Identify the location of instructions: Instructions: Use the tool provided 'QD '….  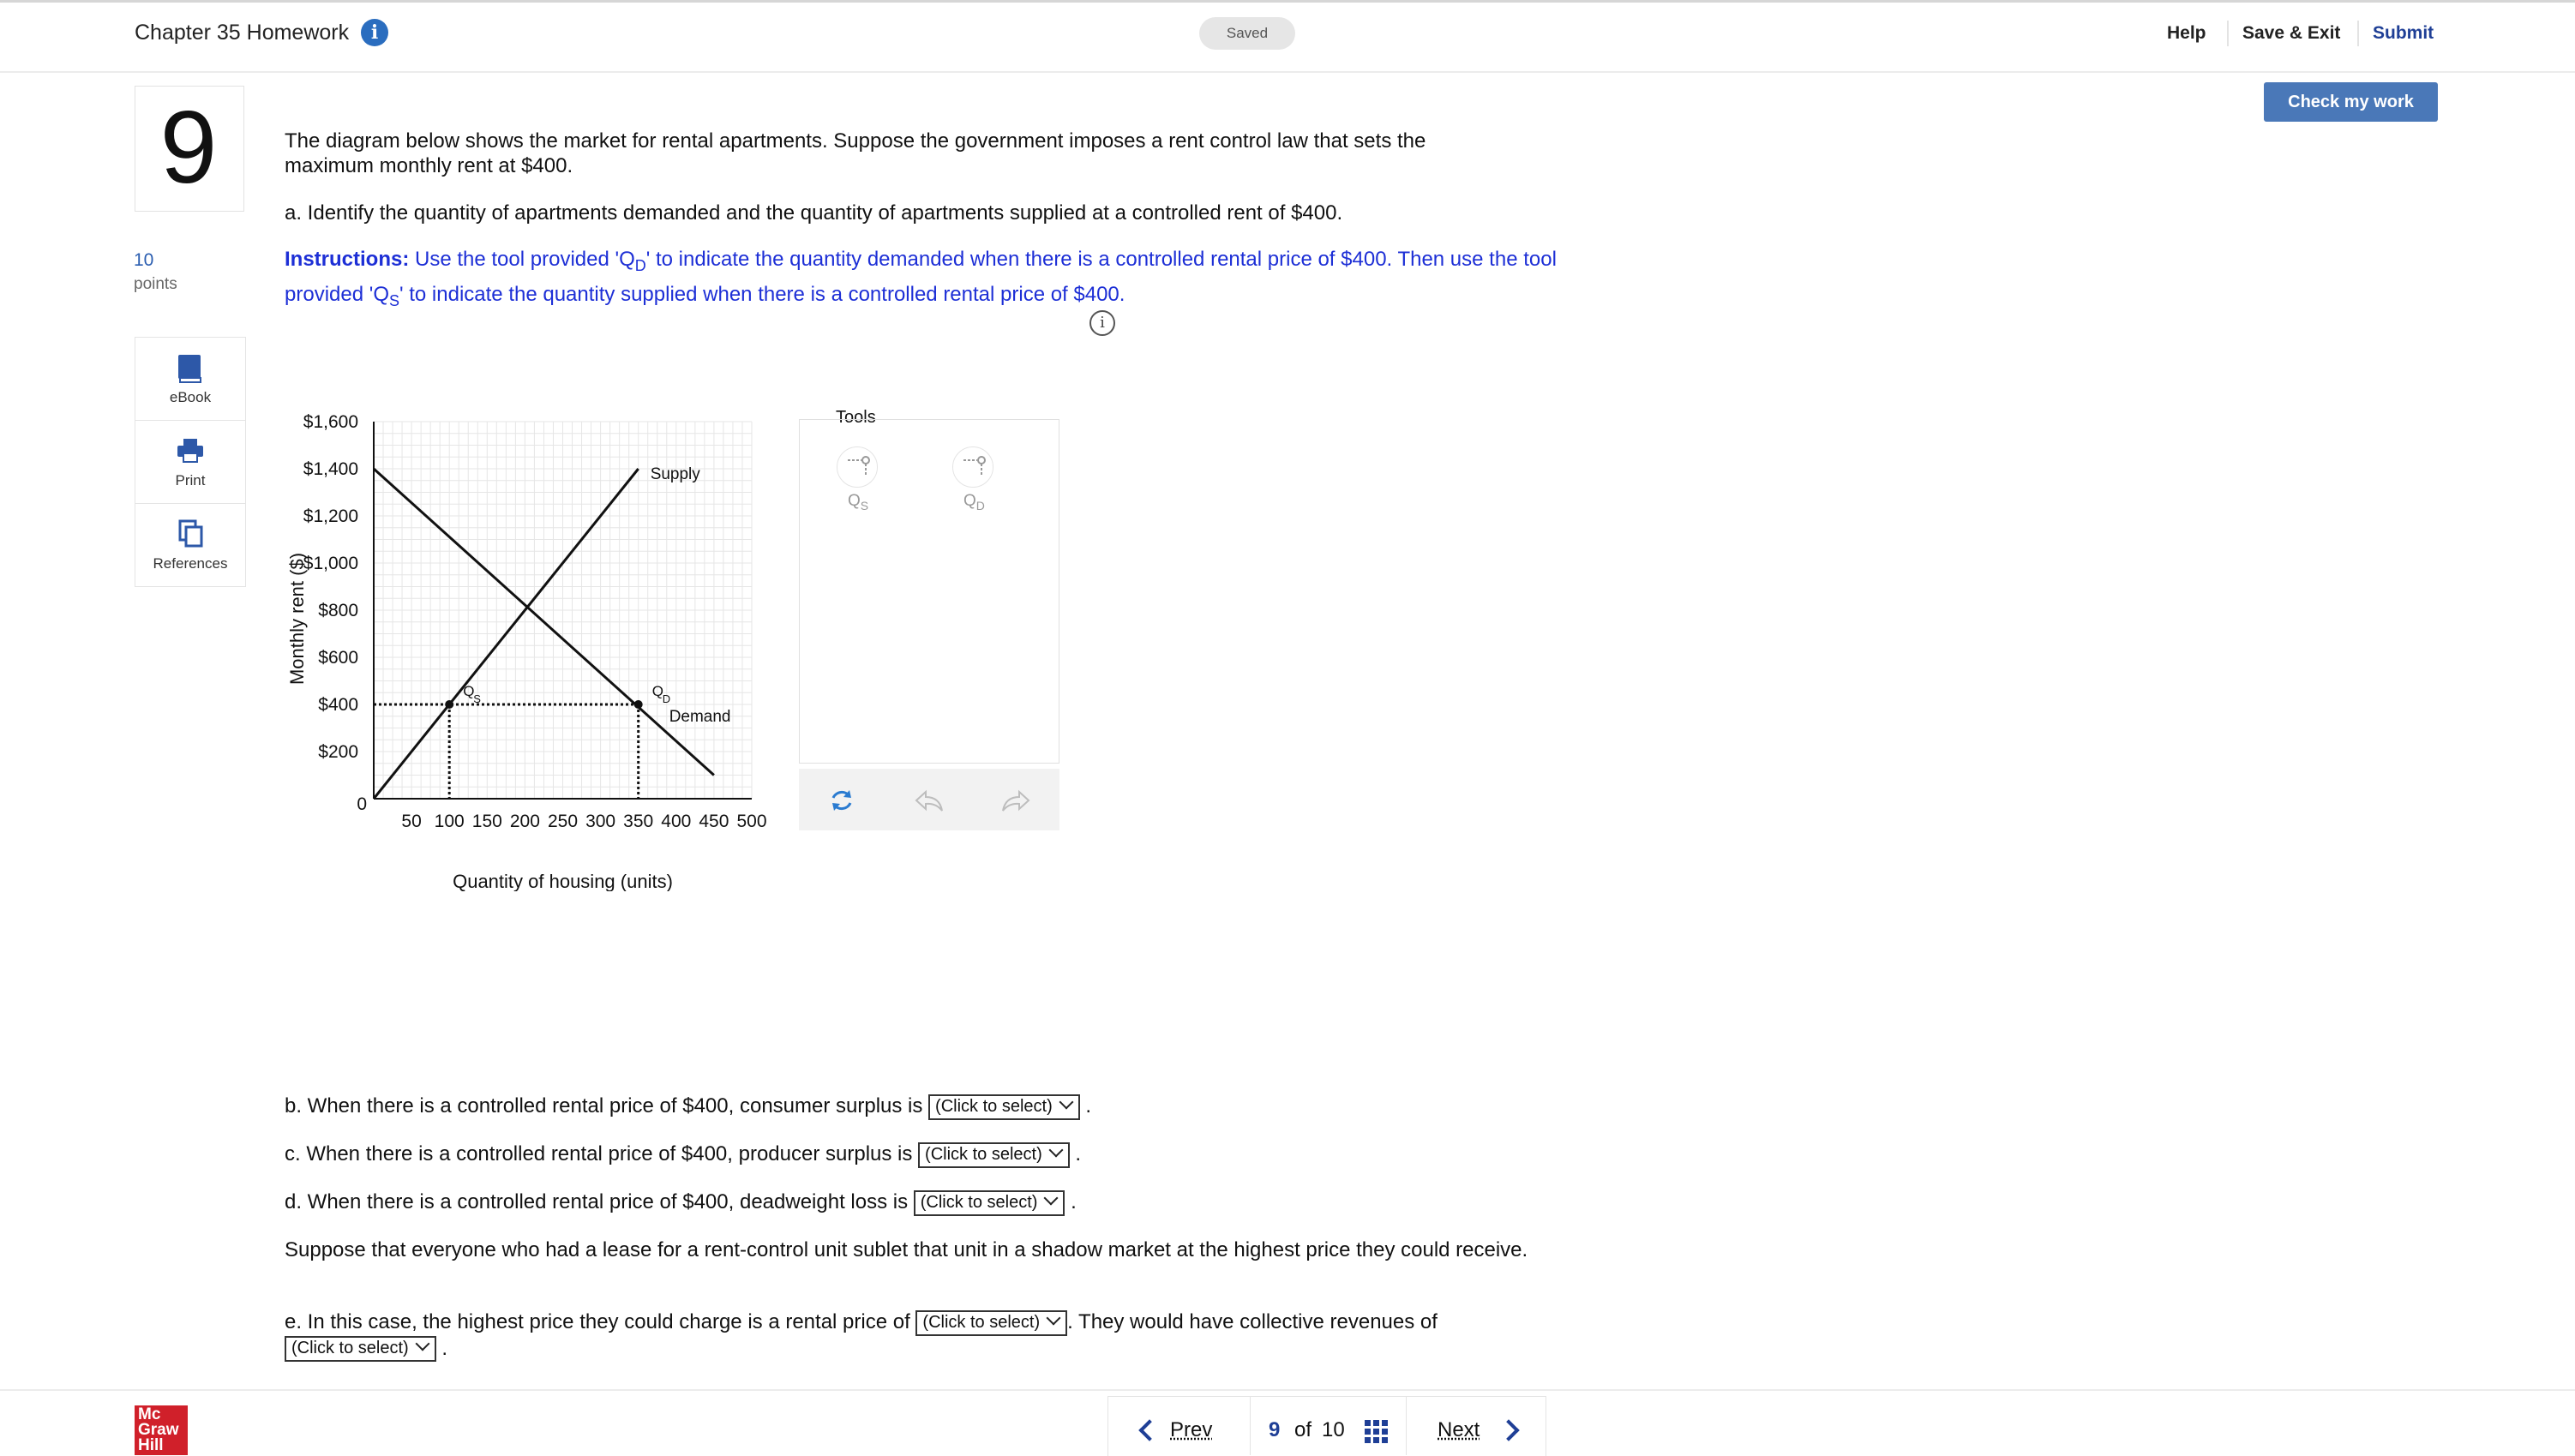
(936, 280).